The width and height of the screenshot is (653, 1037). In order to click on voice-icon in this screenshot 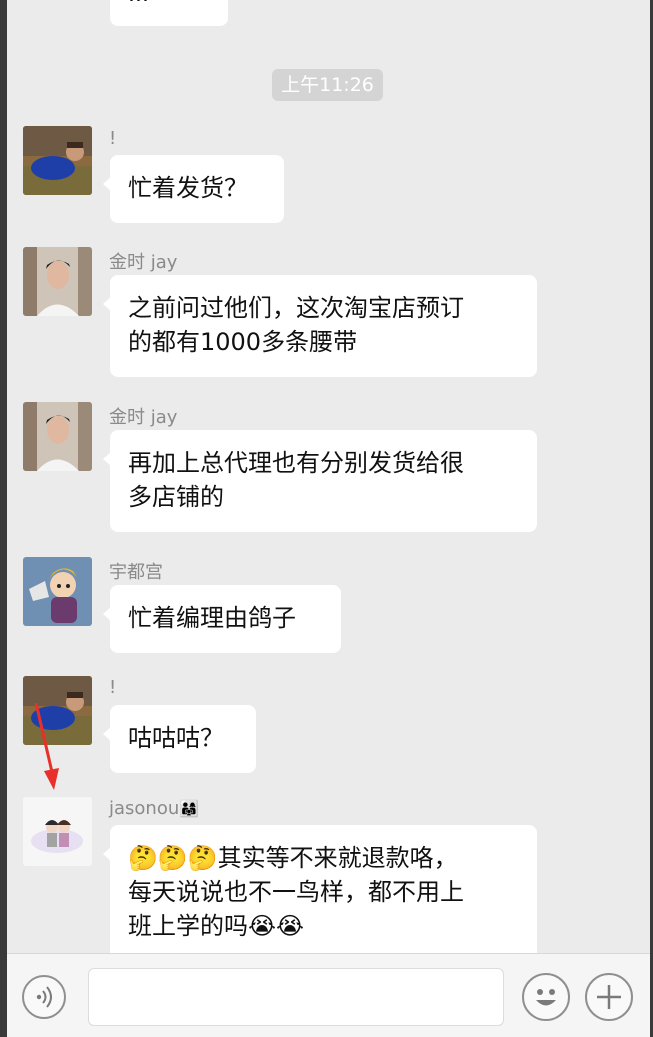, I will do `click(44, 997)`.